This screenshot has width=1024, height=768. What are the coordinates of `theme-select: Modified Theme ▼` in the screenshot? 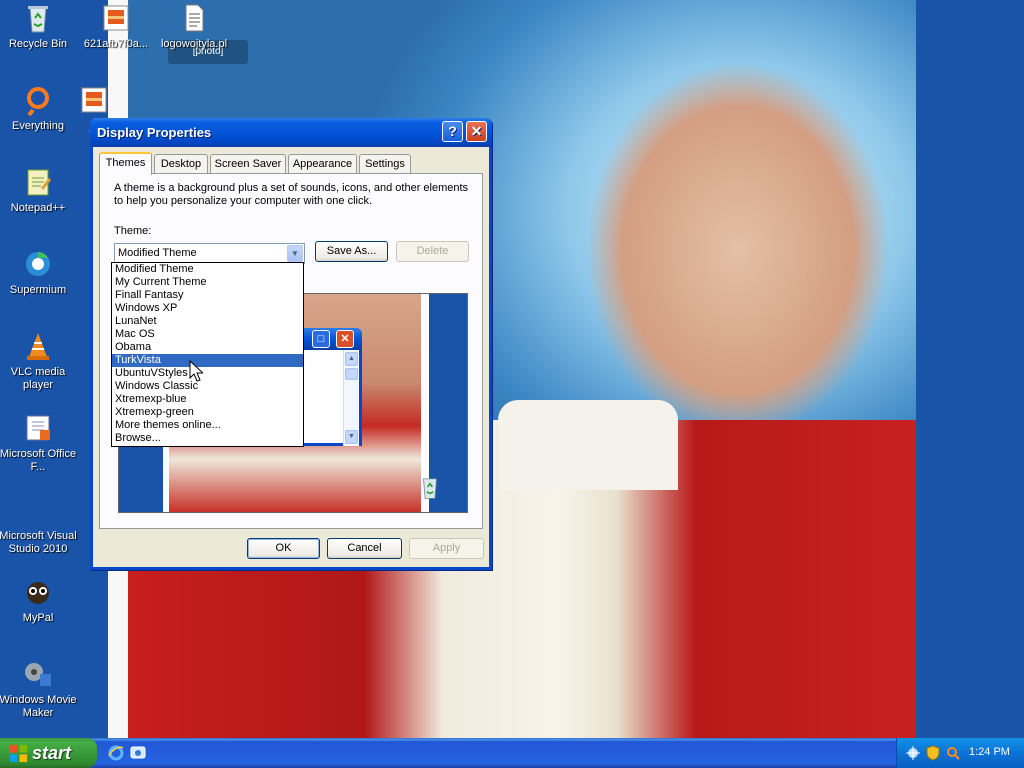 It's located at (209, 253).